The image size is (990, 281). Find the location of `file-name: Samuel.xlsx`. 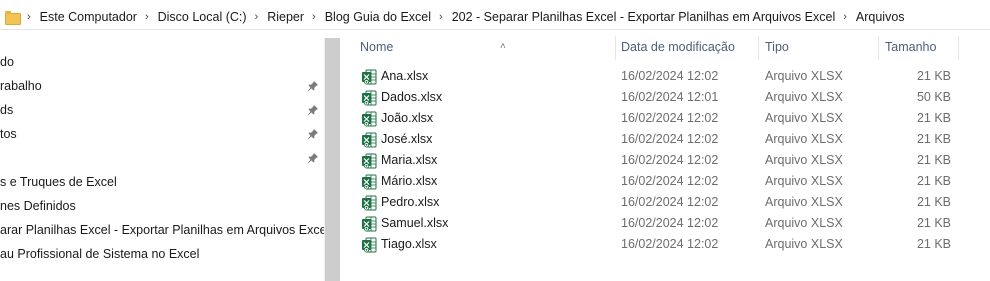

file-name: Samuel.xlsx is located at coordinates (414, 223).